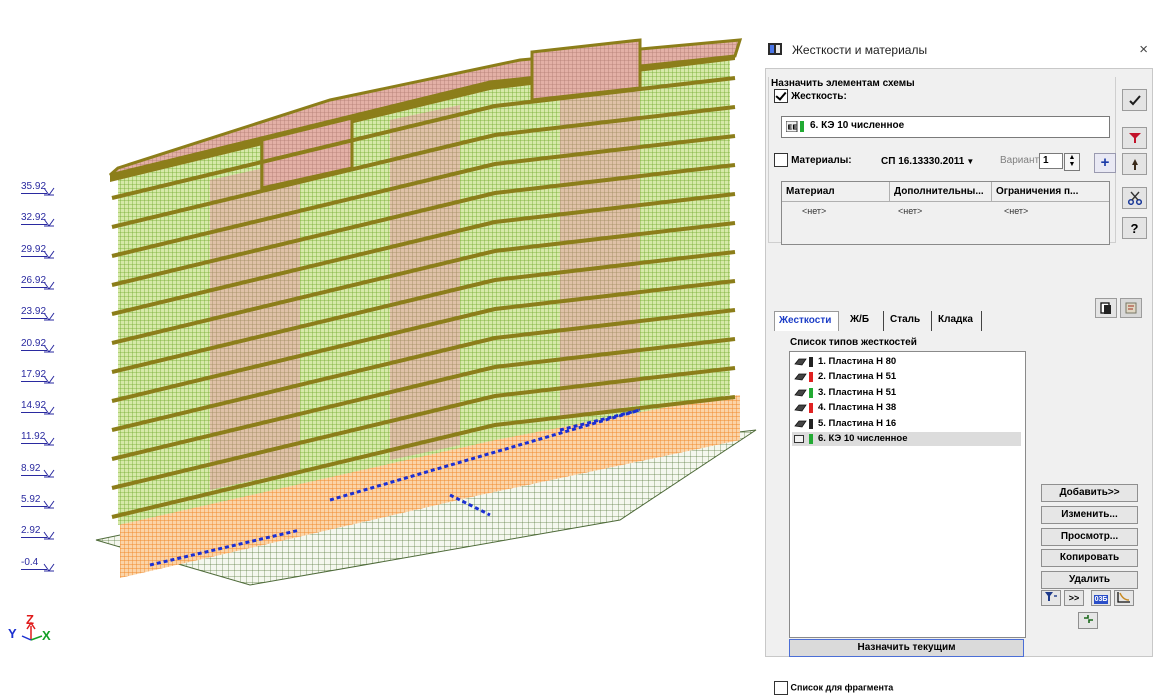 The image size is (1156, 695). I want to click on tab-reinforced-concrete: Ж/Б, so click(865, 321).